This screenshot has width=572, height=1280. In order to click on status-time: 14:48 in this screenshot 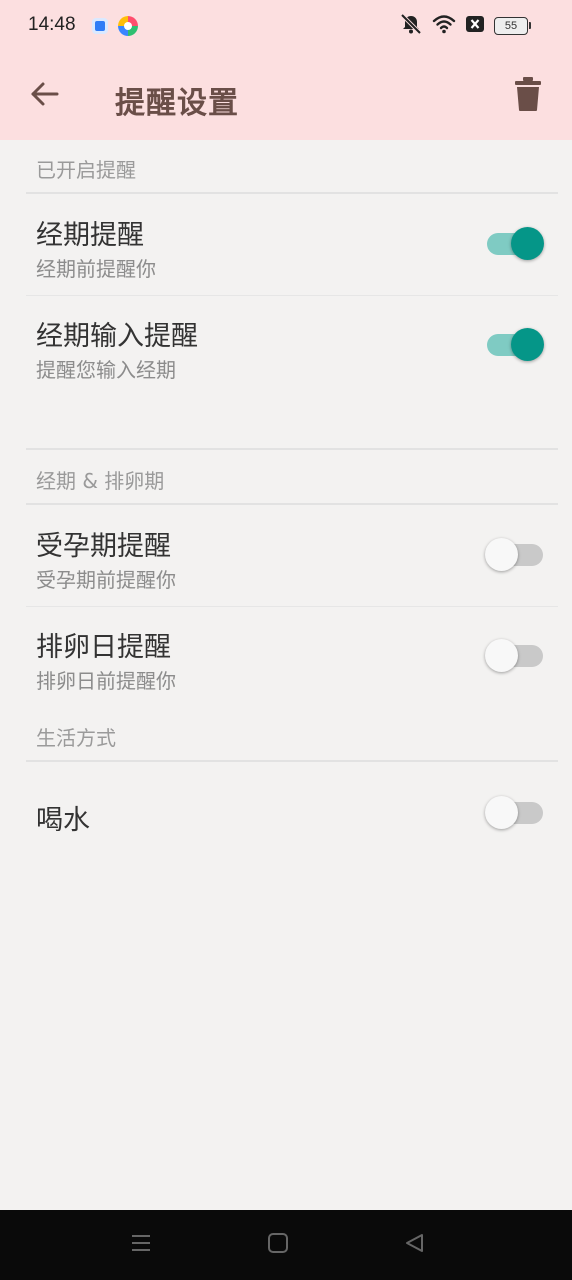, I will do `click(52, 24)`.